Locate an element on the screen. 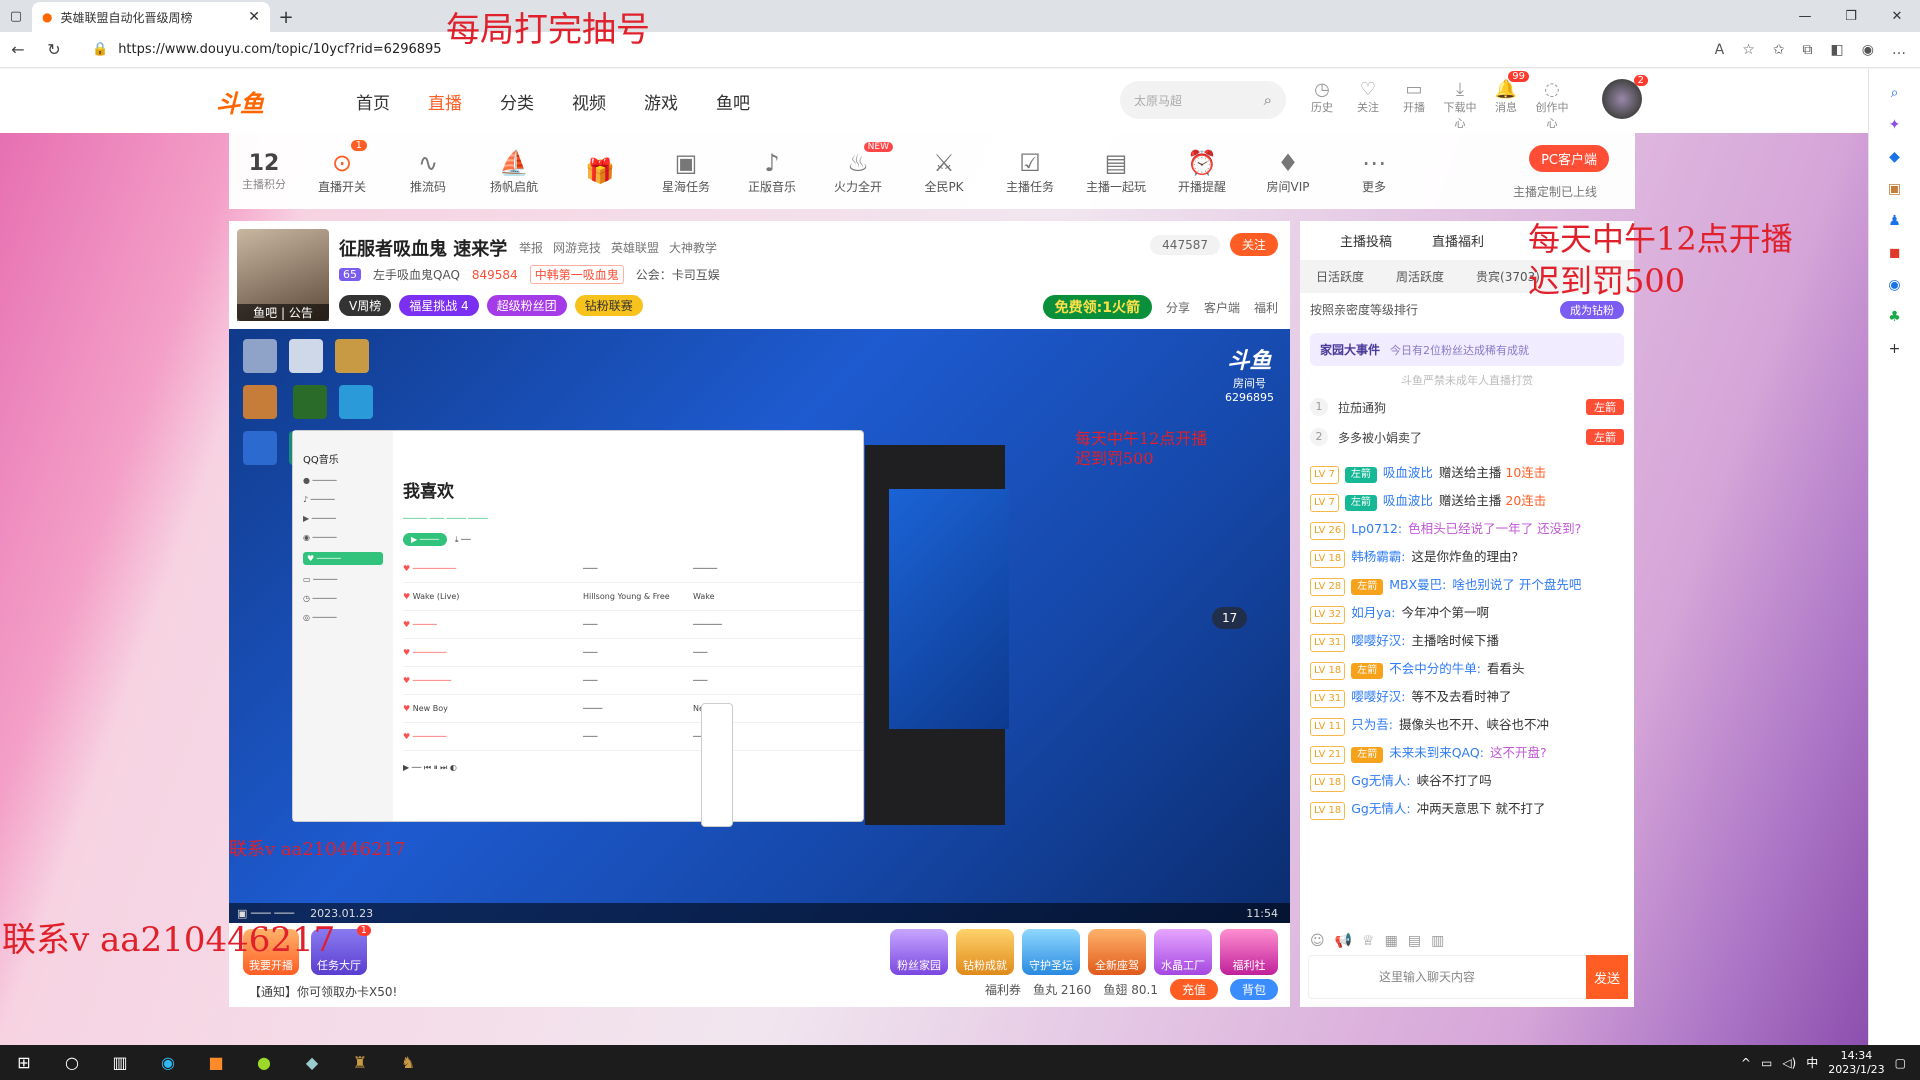 This screenshot has width=1920, height=1080. client-button: 客户端 is located at coordinates (1222, 307).